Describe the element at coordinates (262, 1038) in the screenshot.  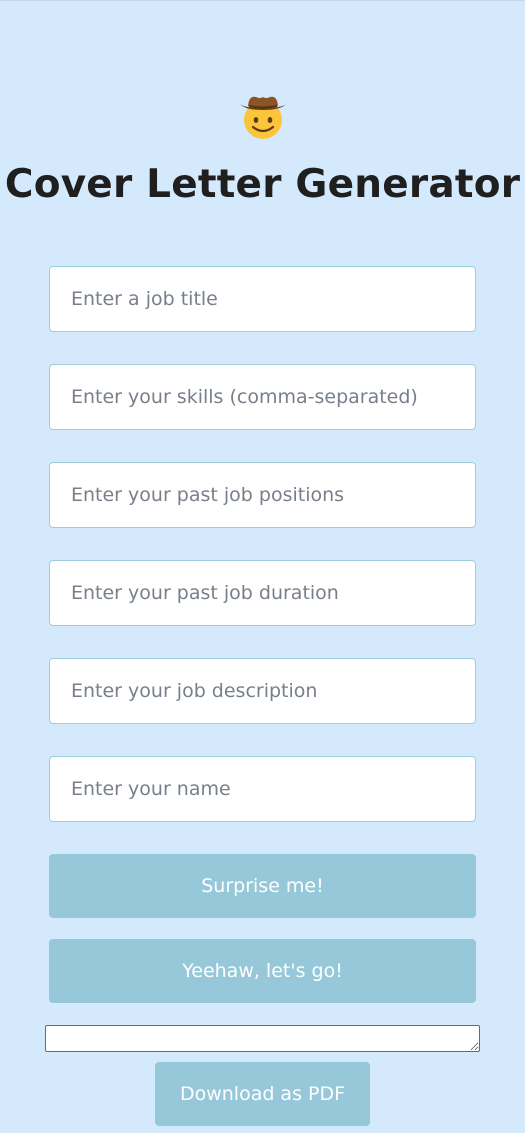
I see `cover-letter-output` at that location.